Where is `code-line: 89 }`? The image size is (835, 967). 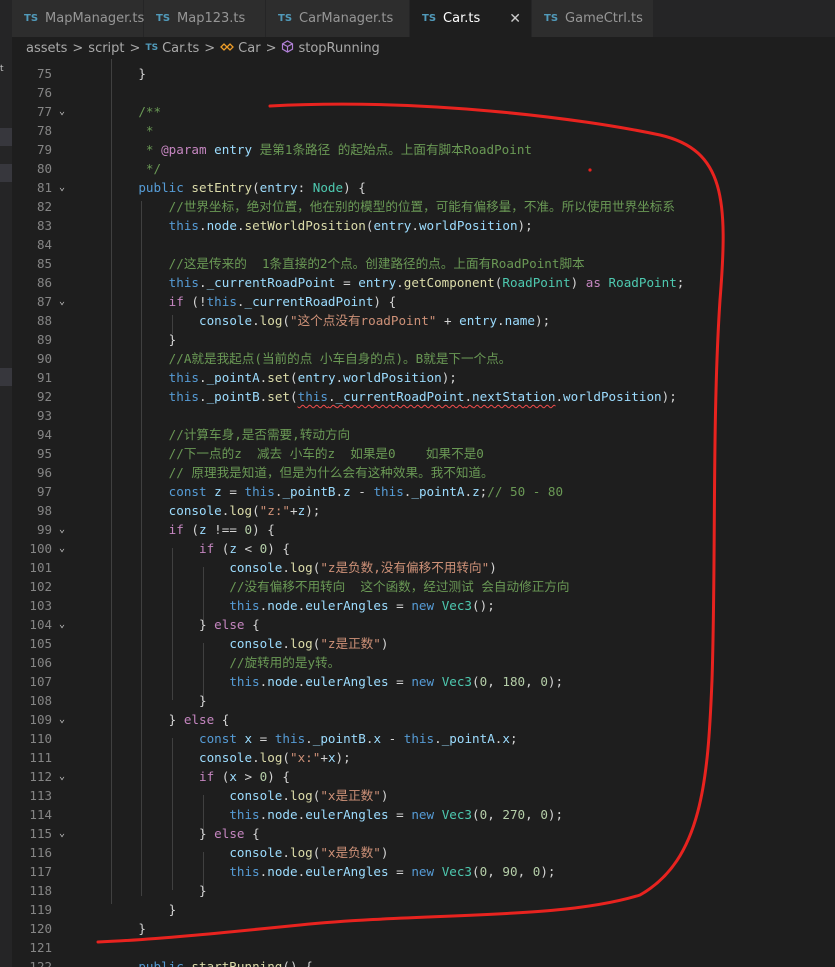 code-line: 89 } is located at coordinates (423, 339).